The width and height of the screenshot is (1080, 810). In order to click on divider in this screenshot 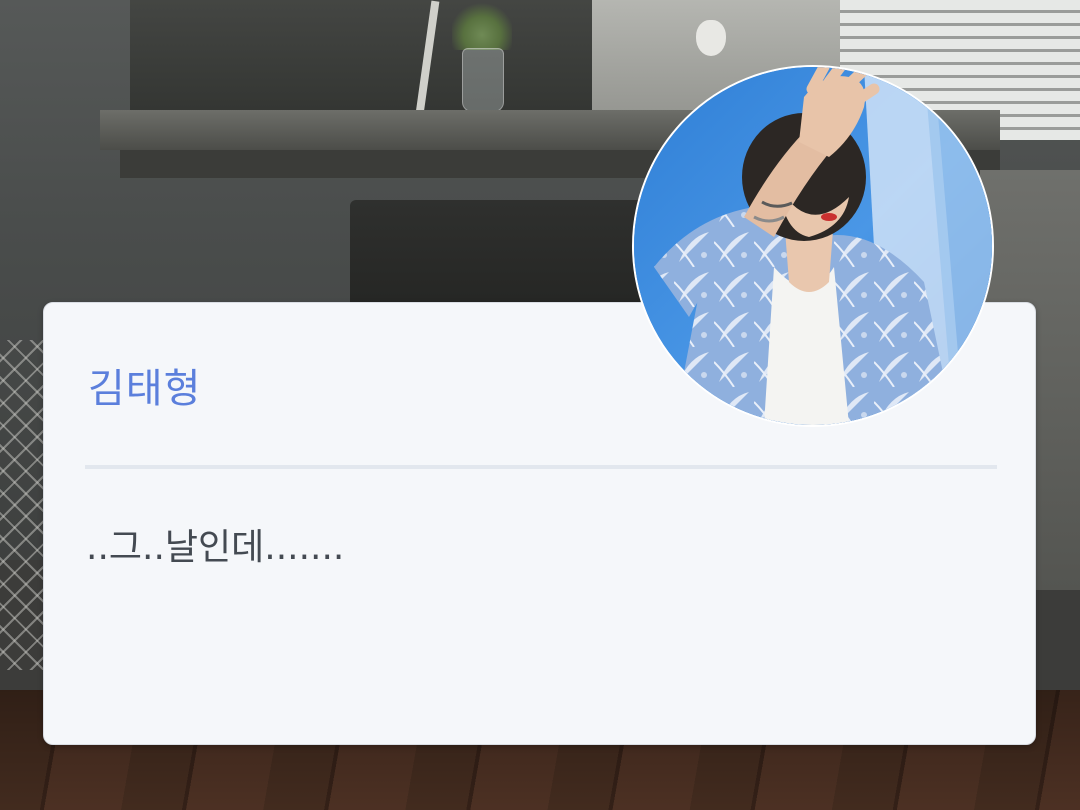, I will do `click(541, 467)`.